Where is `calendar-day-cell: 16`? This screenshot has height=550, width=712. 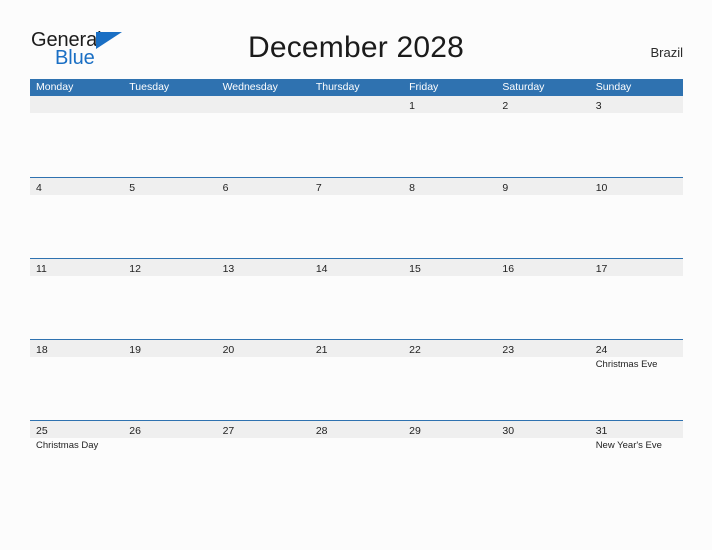 calendar-day-cell: 16 is located at coordinates (543, 299).